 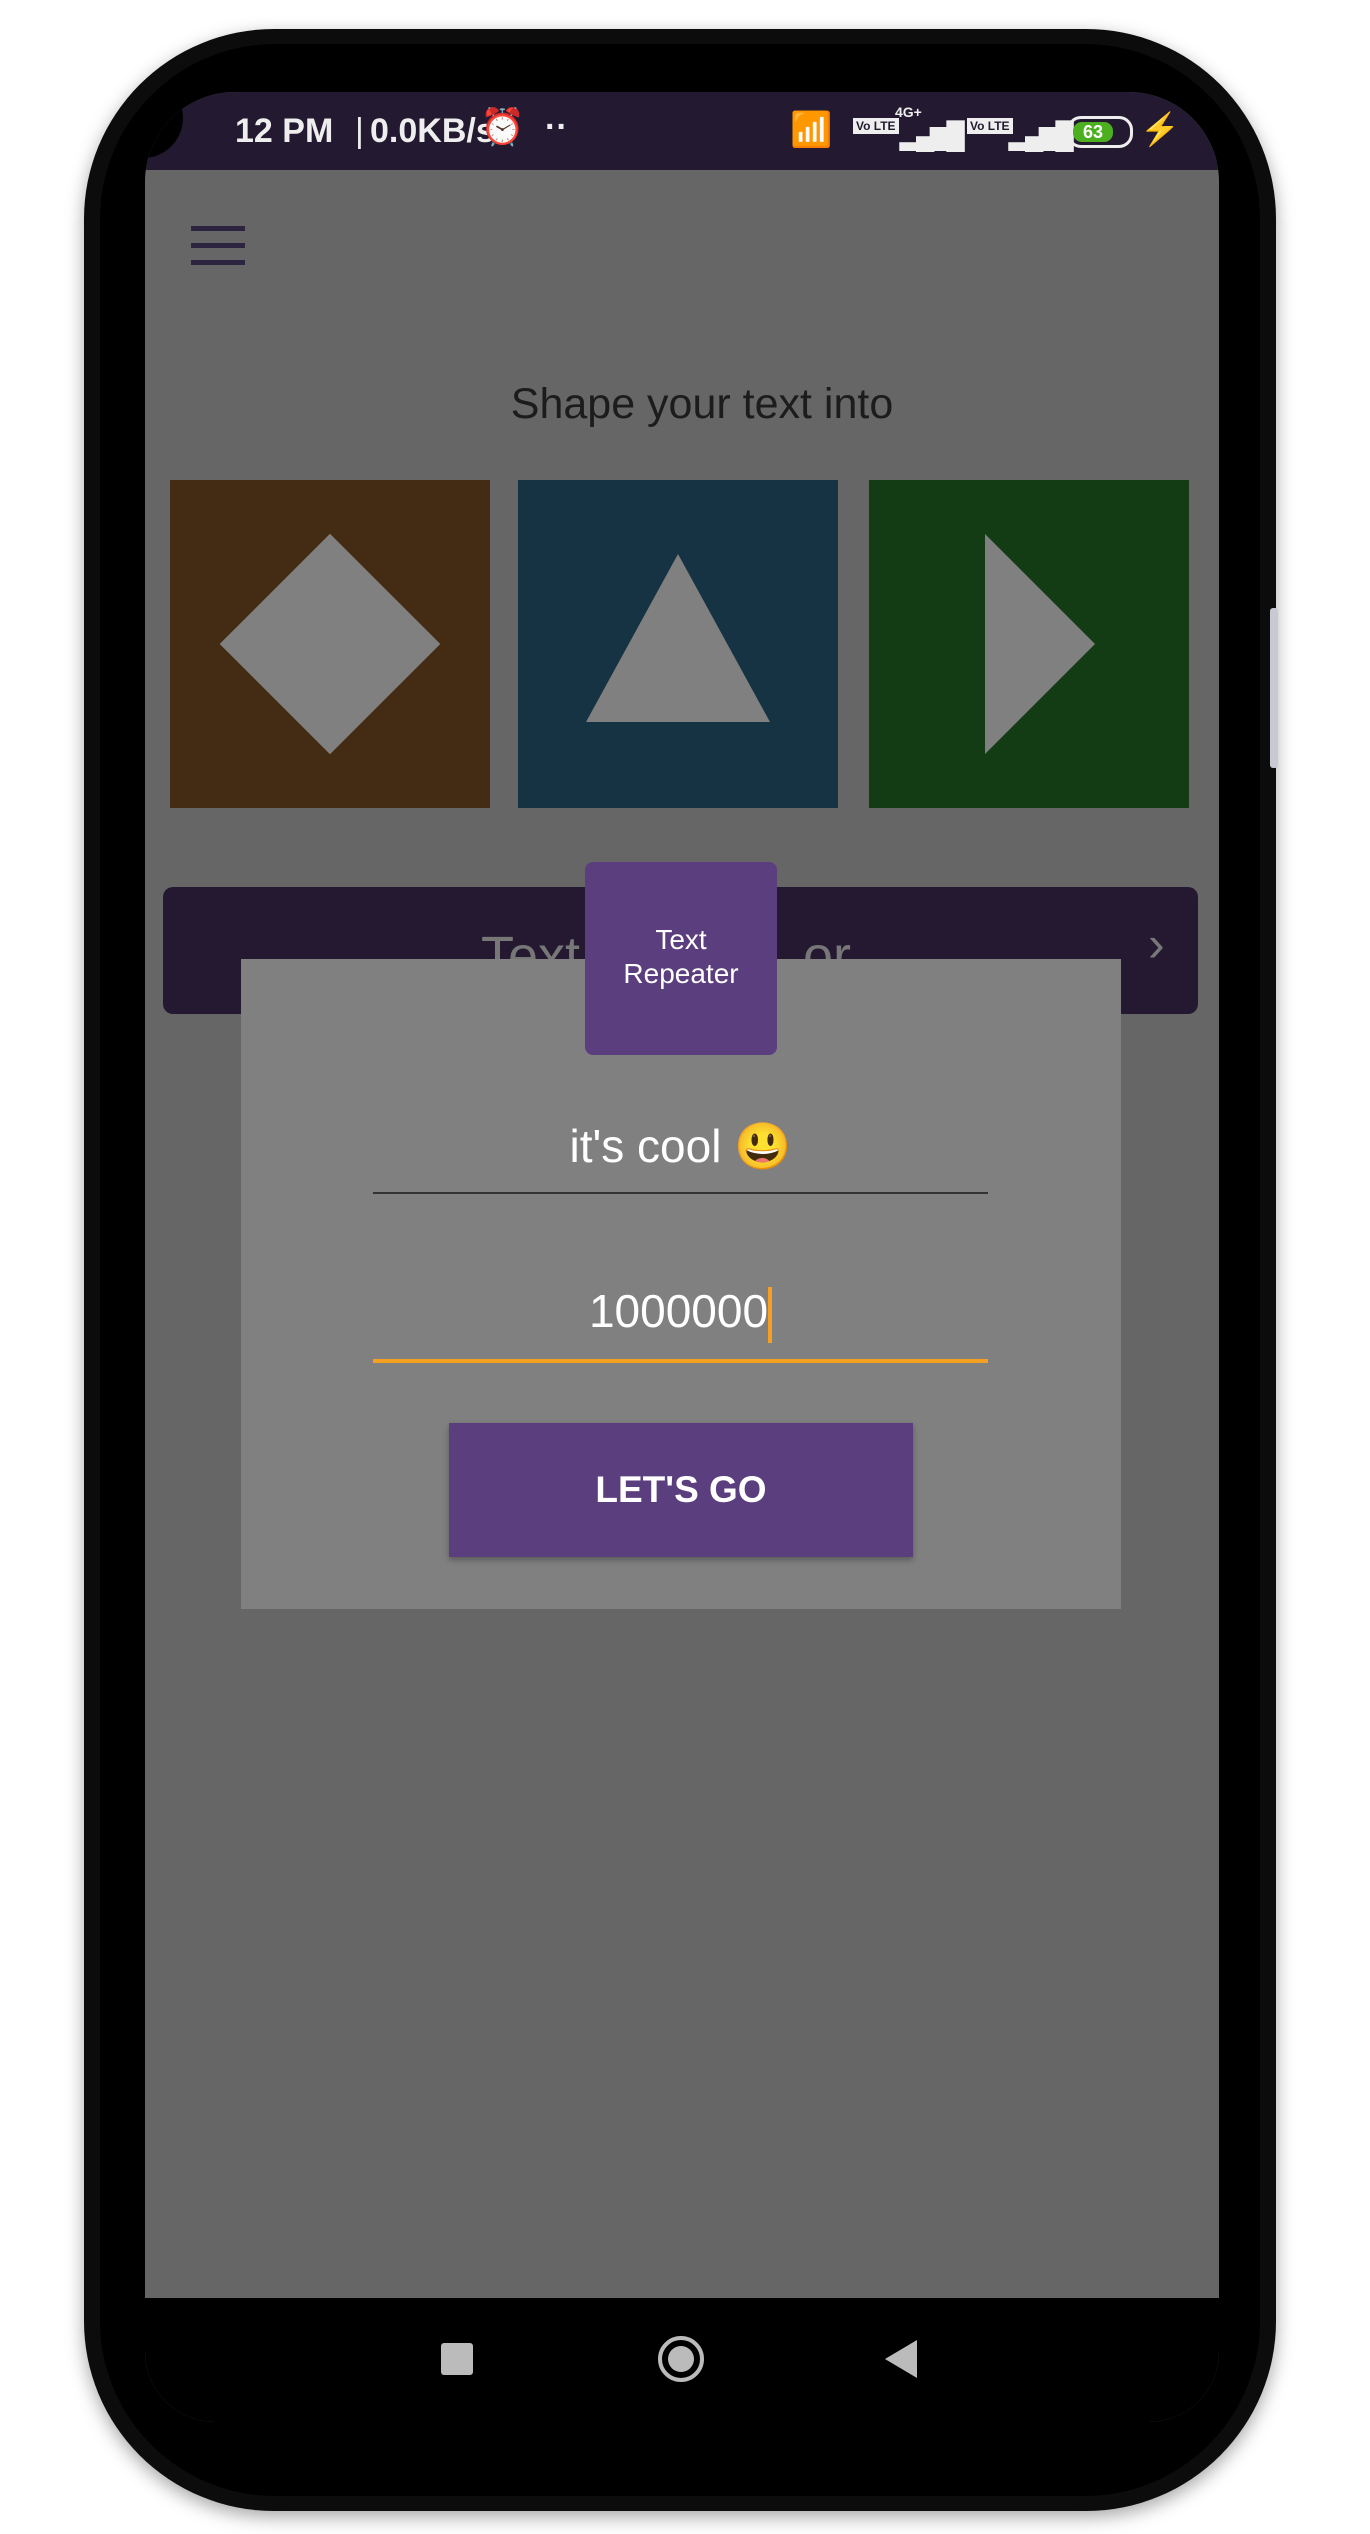 I want to click on wifi-icon: 📶, so click(x=811, y=130).